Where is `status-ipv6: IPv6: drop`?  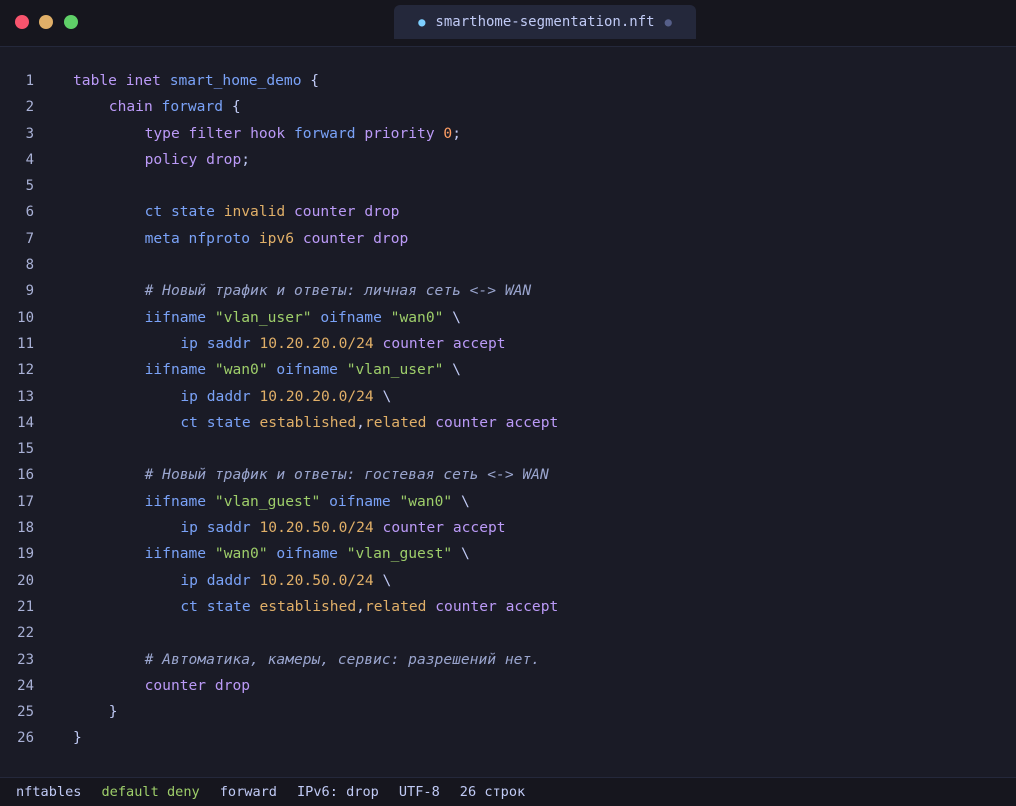
status-ipv6: IPv6: drop is located at coordinates (338, 792).